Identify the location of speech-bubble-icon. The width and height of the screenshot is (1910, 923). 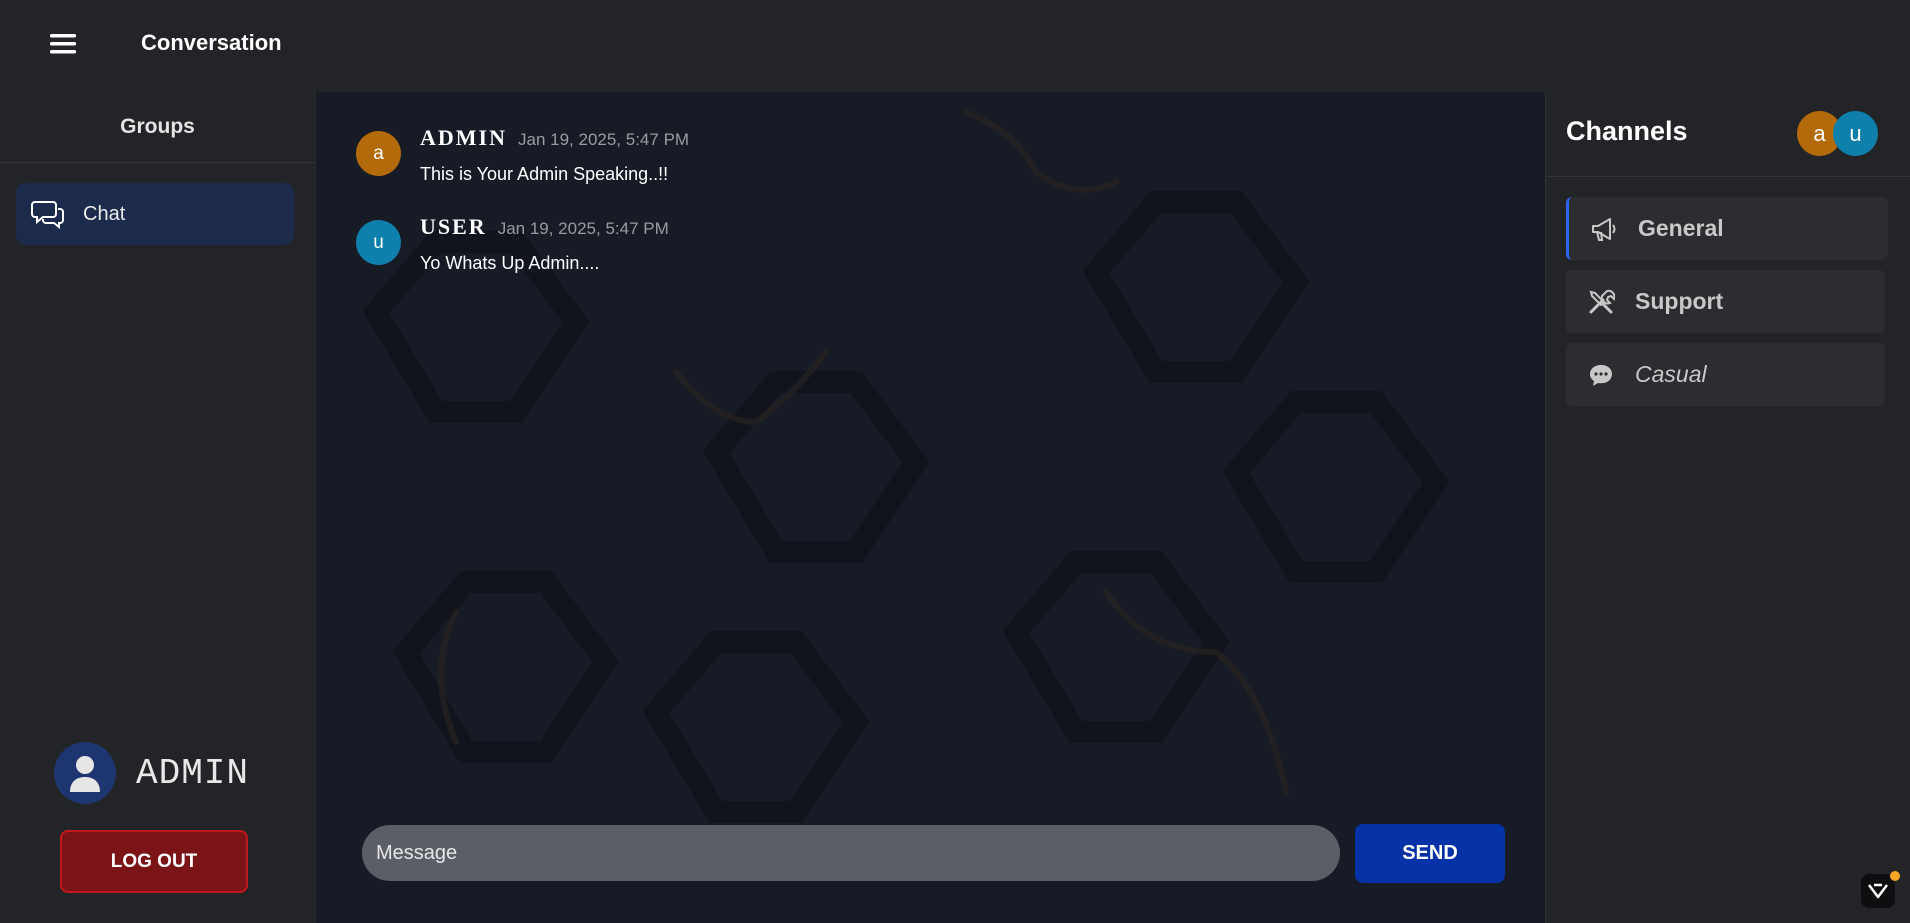
(1601, 375).